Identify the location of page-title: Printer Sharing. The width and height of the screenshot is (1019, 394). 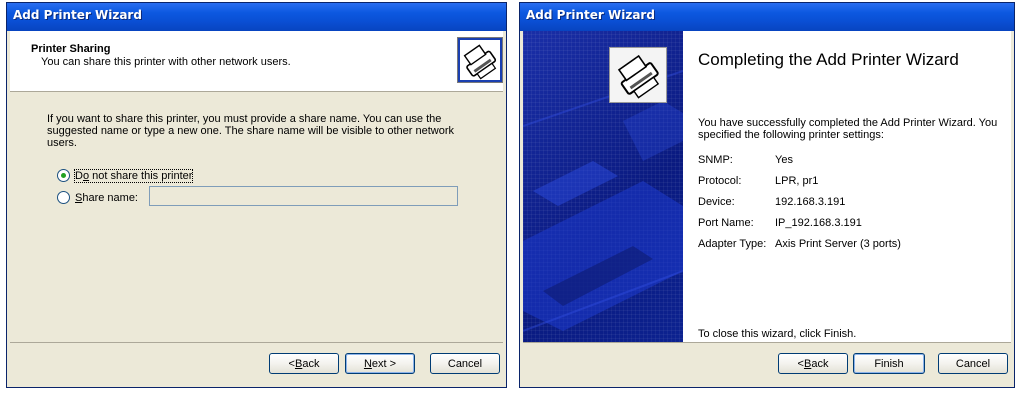
(71, 49).